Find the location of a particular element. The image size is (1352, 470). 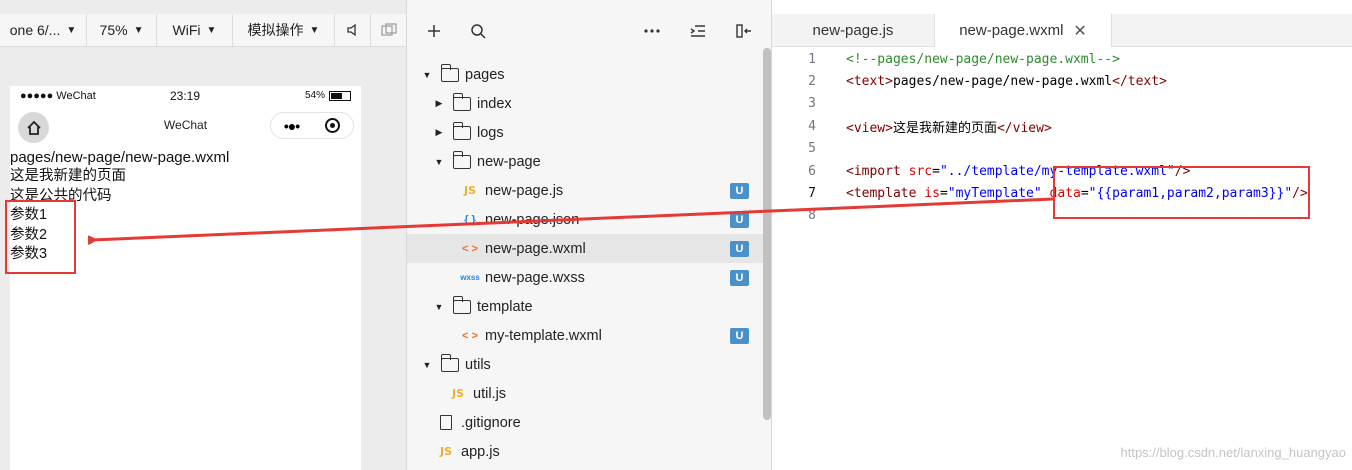

explorer-toolbar is located at coordinates (590, 30).